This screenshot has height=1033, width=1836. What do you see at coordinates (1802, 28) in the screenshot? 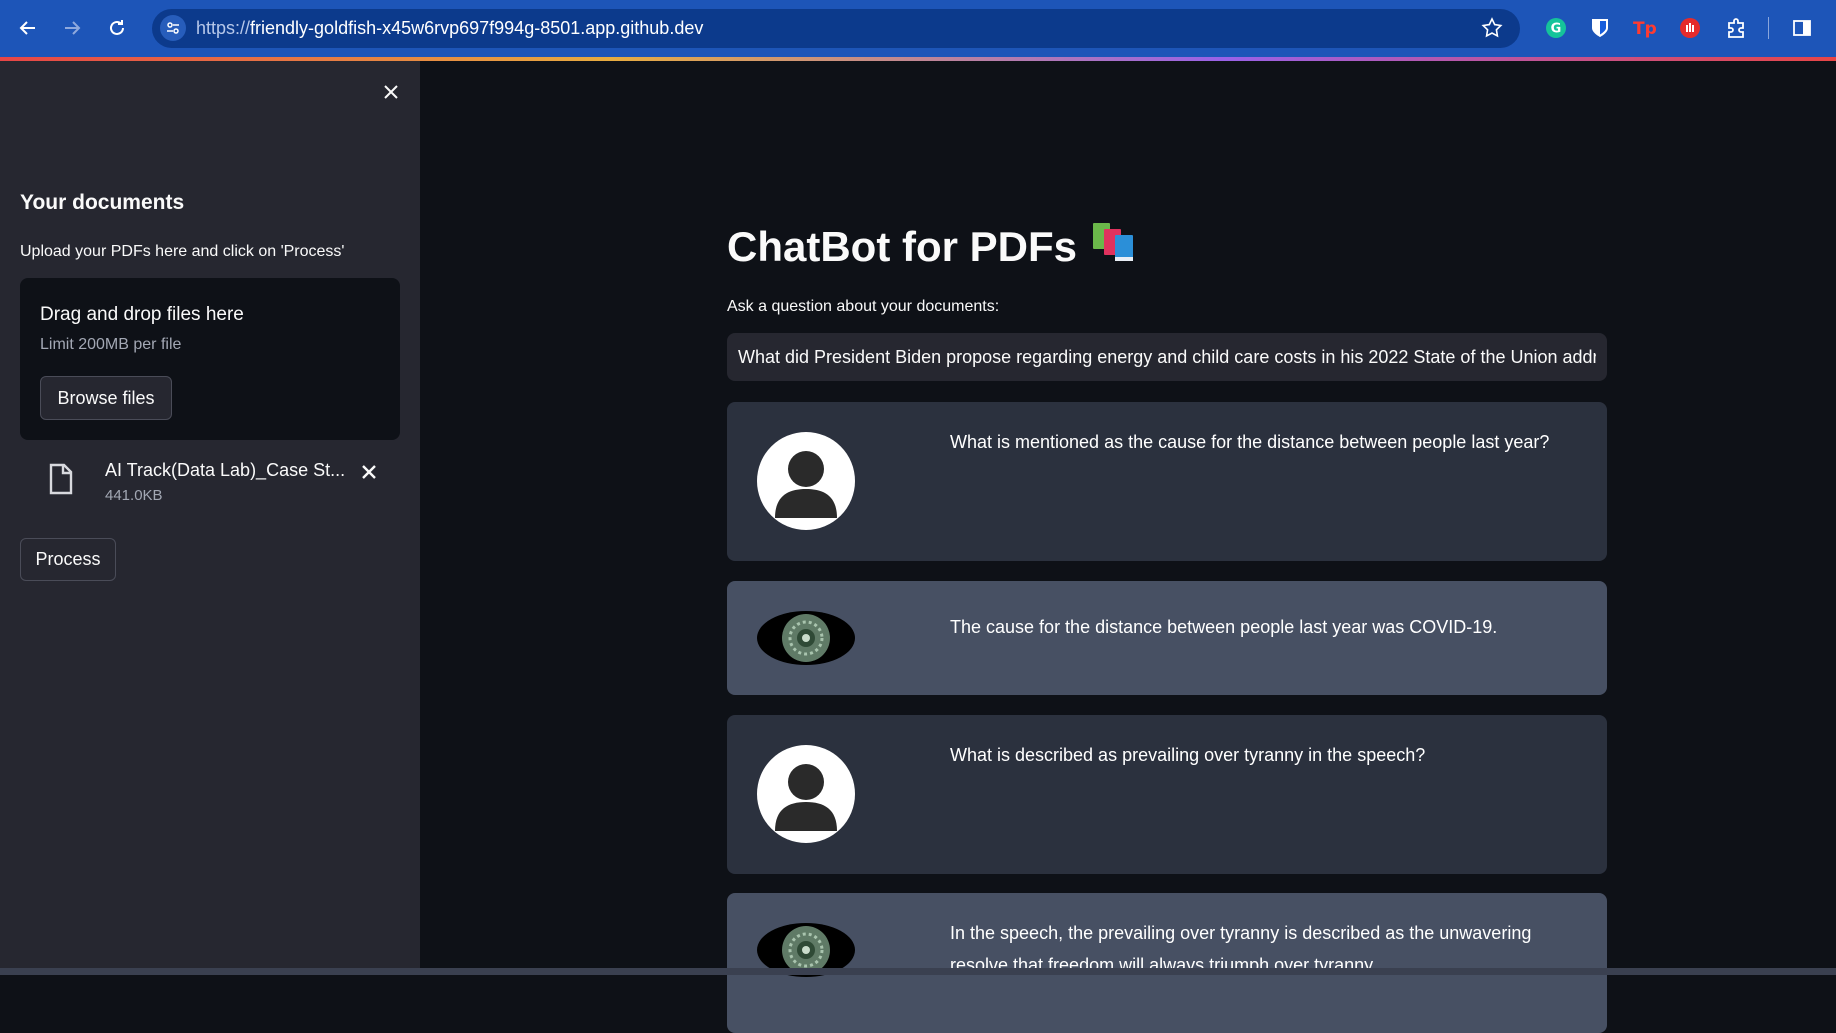
I see `side-panel-icon` at bounding box center [1802, 28].